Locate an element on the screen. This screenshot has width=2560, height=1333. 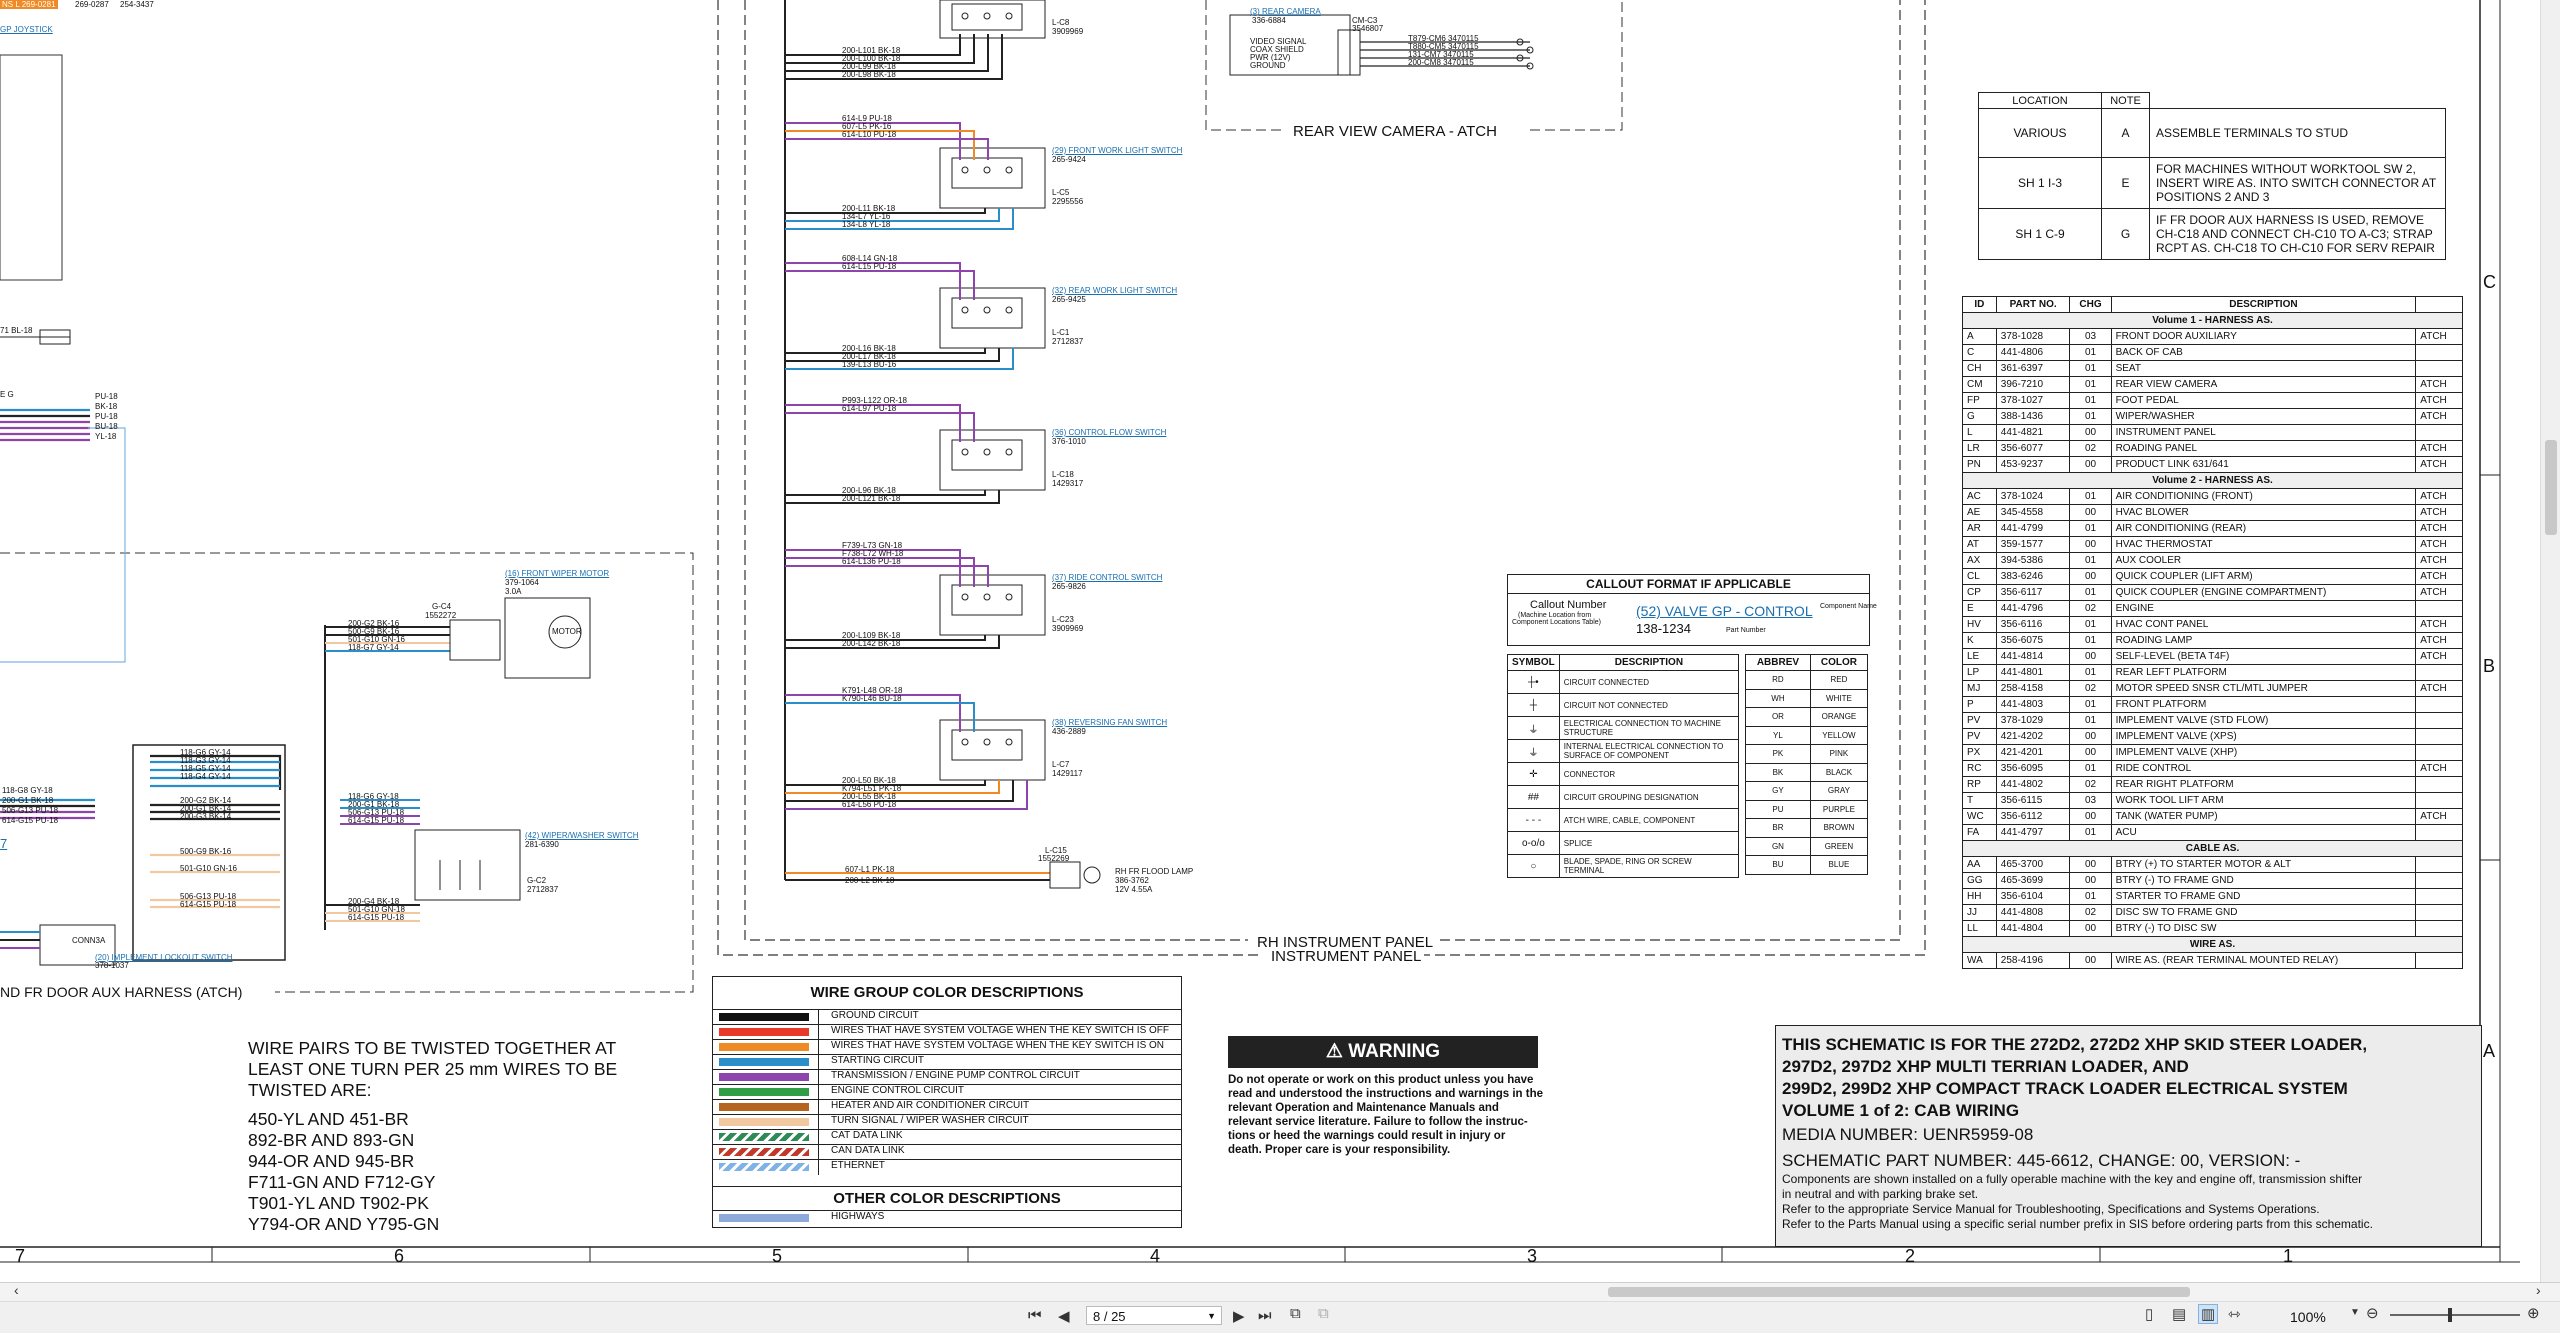
part-description: IMPLEMENT VALVE (XHP) is located at coordinates (2263, 752).